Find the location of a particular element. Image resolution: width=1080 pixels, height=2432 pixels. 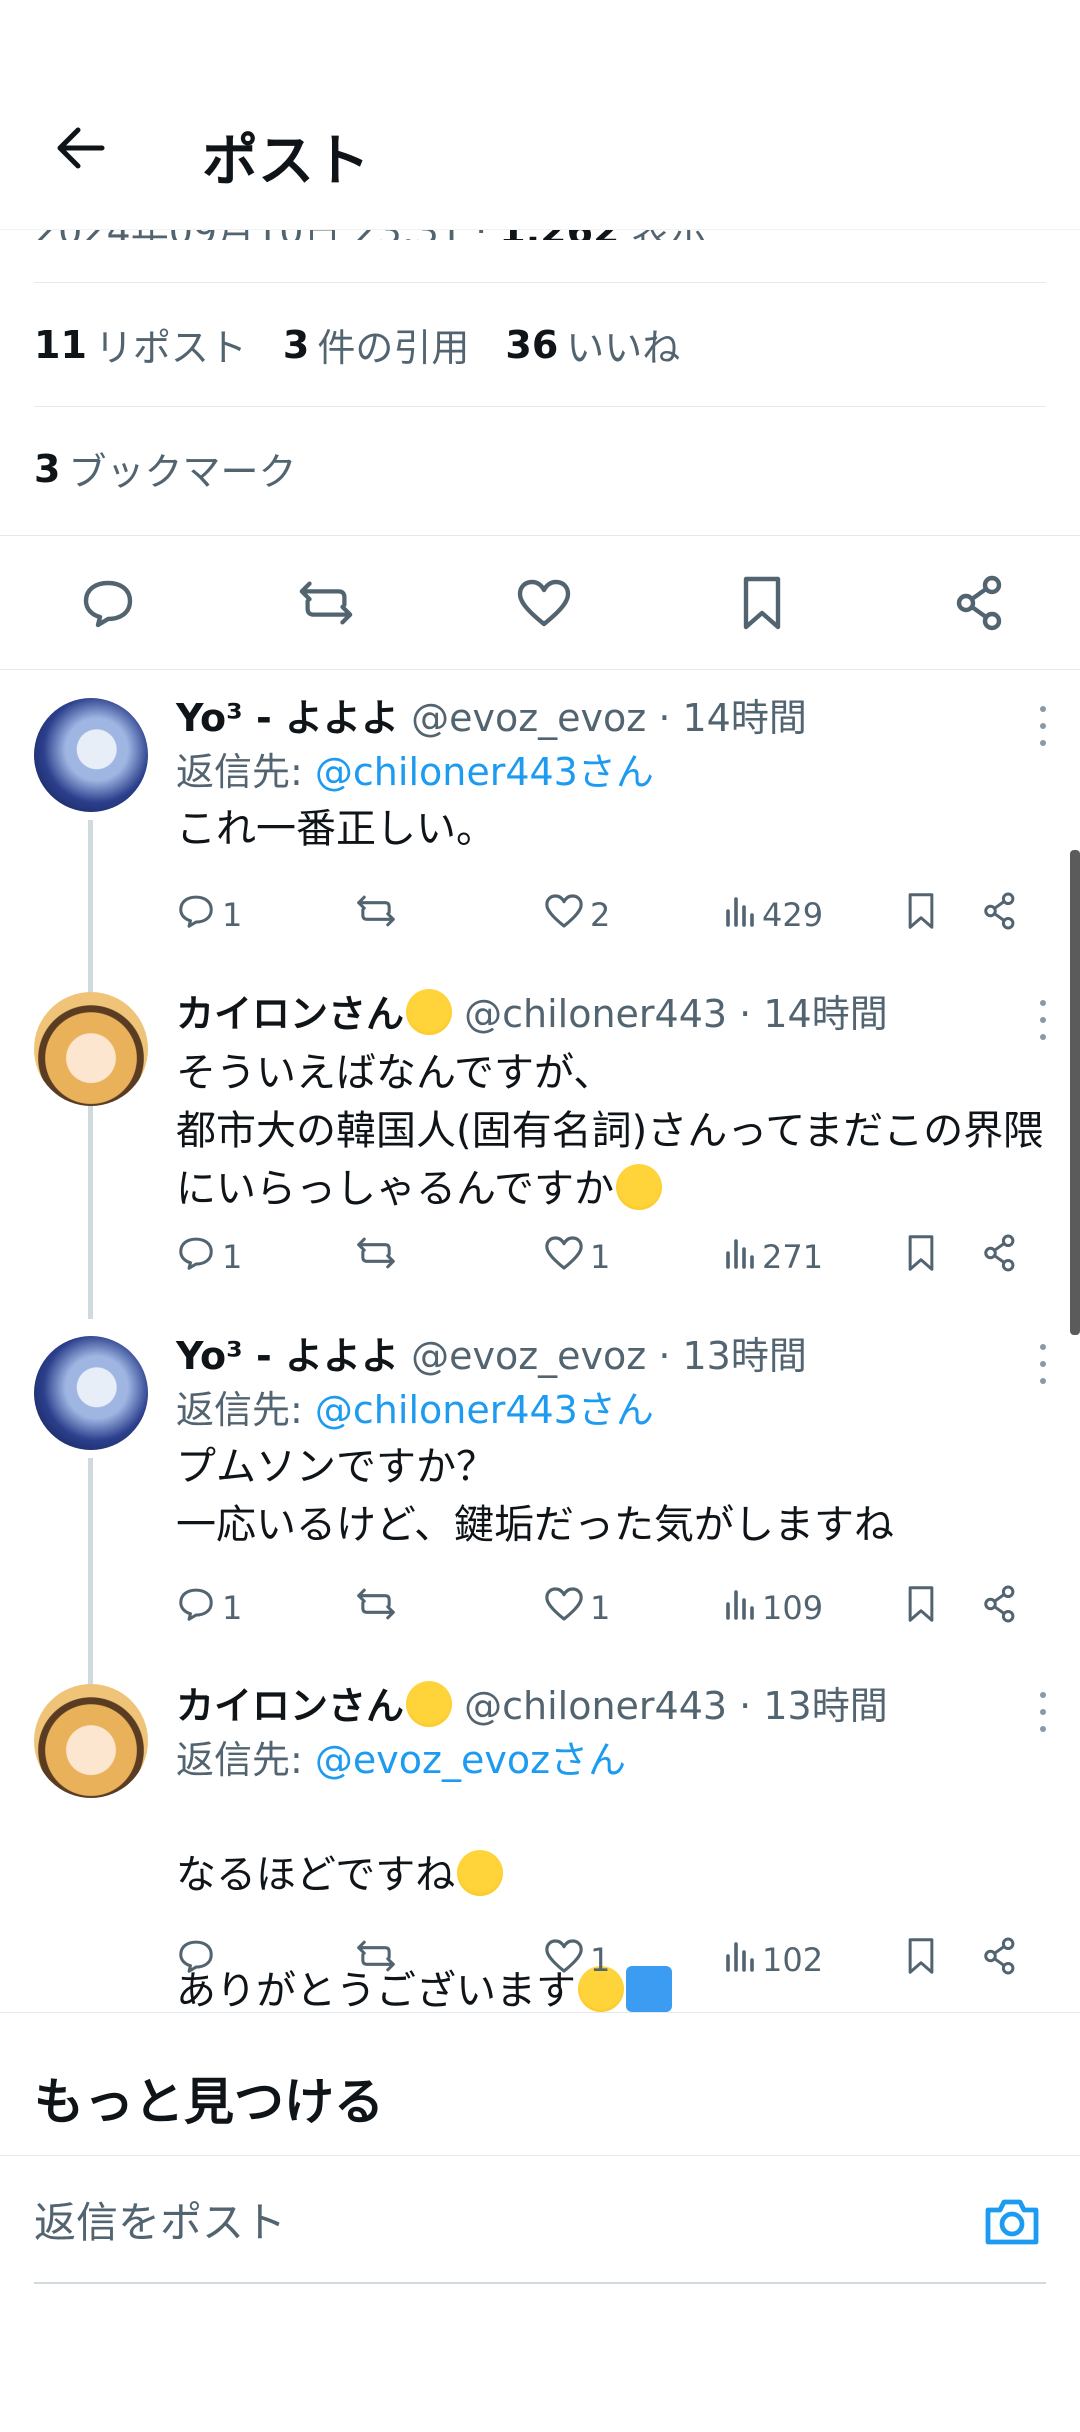

reply-compose-bar: 返信をポスト is located at coordinates (540, 2220).